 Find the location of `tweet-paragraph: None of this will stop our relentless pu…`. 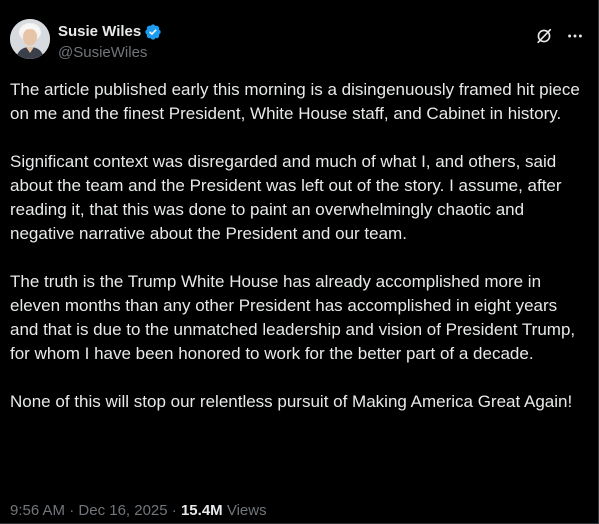

tweet-paragraph: None of this will stop our relentless pu… is located at coordinates (291, 401).